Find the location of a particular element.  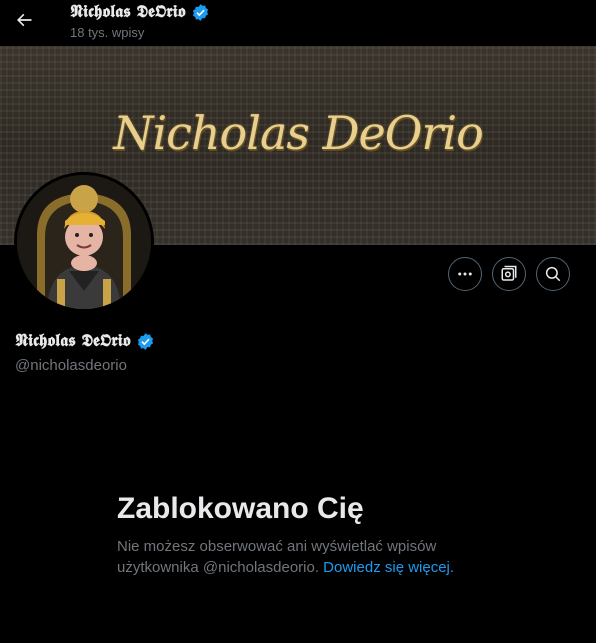

header-display-name: 𝕹𝖎𝖈𝖍𝖔𝖑𝖆𝖘 𝕯𝖊𝕺𝖗𝖎𝖔 is located at coordinates (140, 12).